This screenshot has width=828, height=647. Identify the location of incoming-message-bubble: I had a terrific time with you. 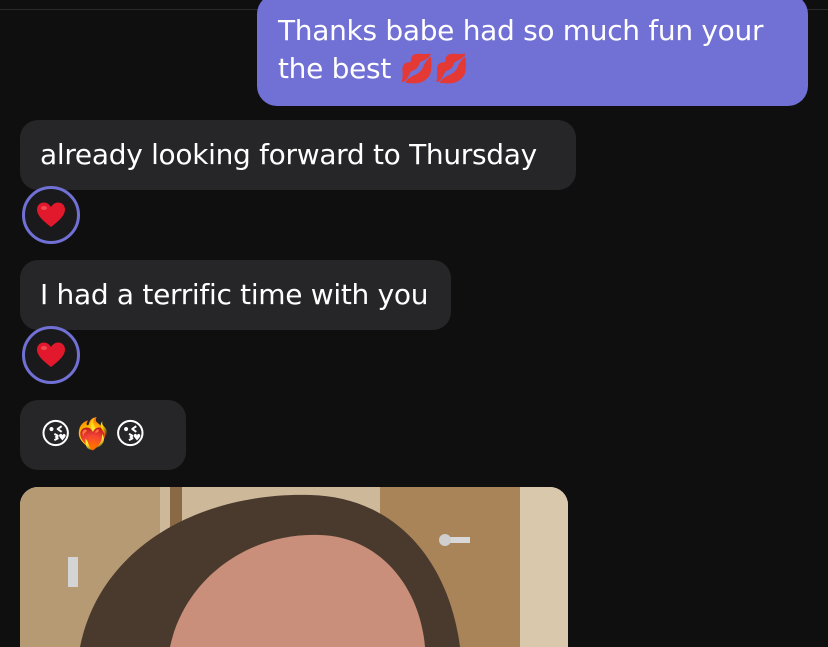
(235, 295).